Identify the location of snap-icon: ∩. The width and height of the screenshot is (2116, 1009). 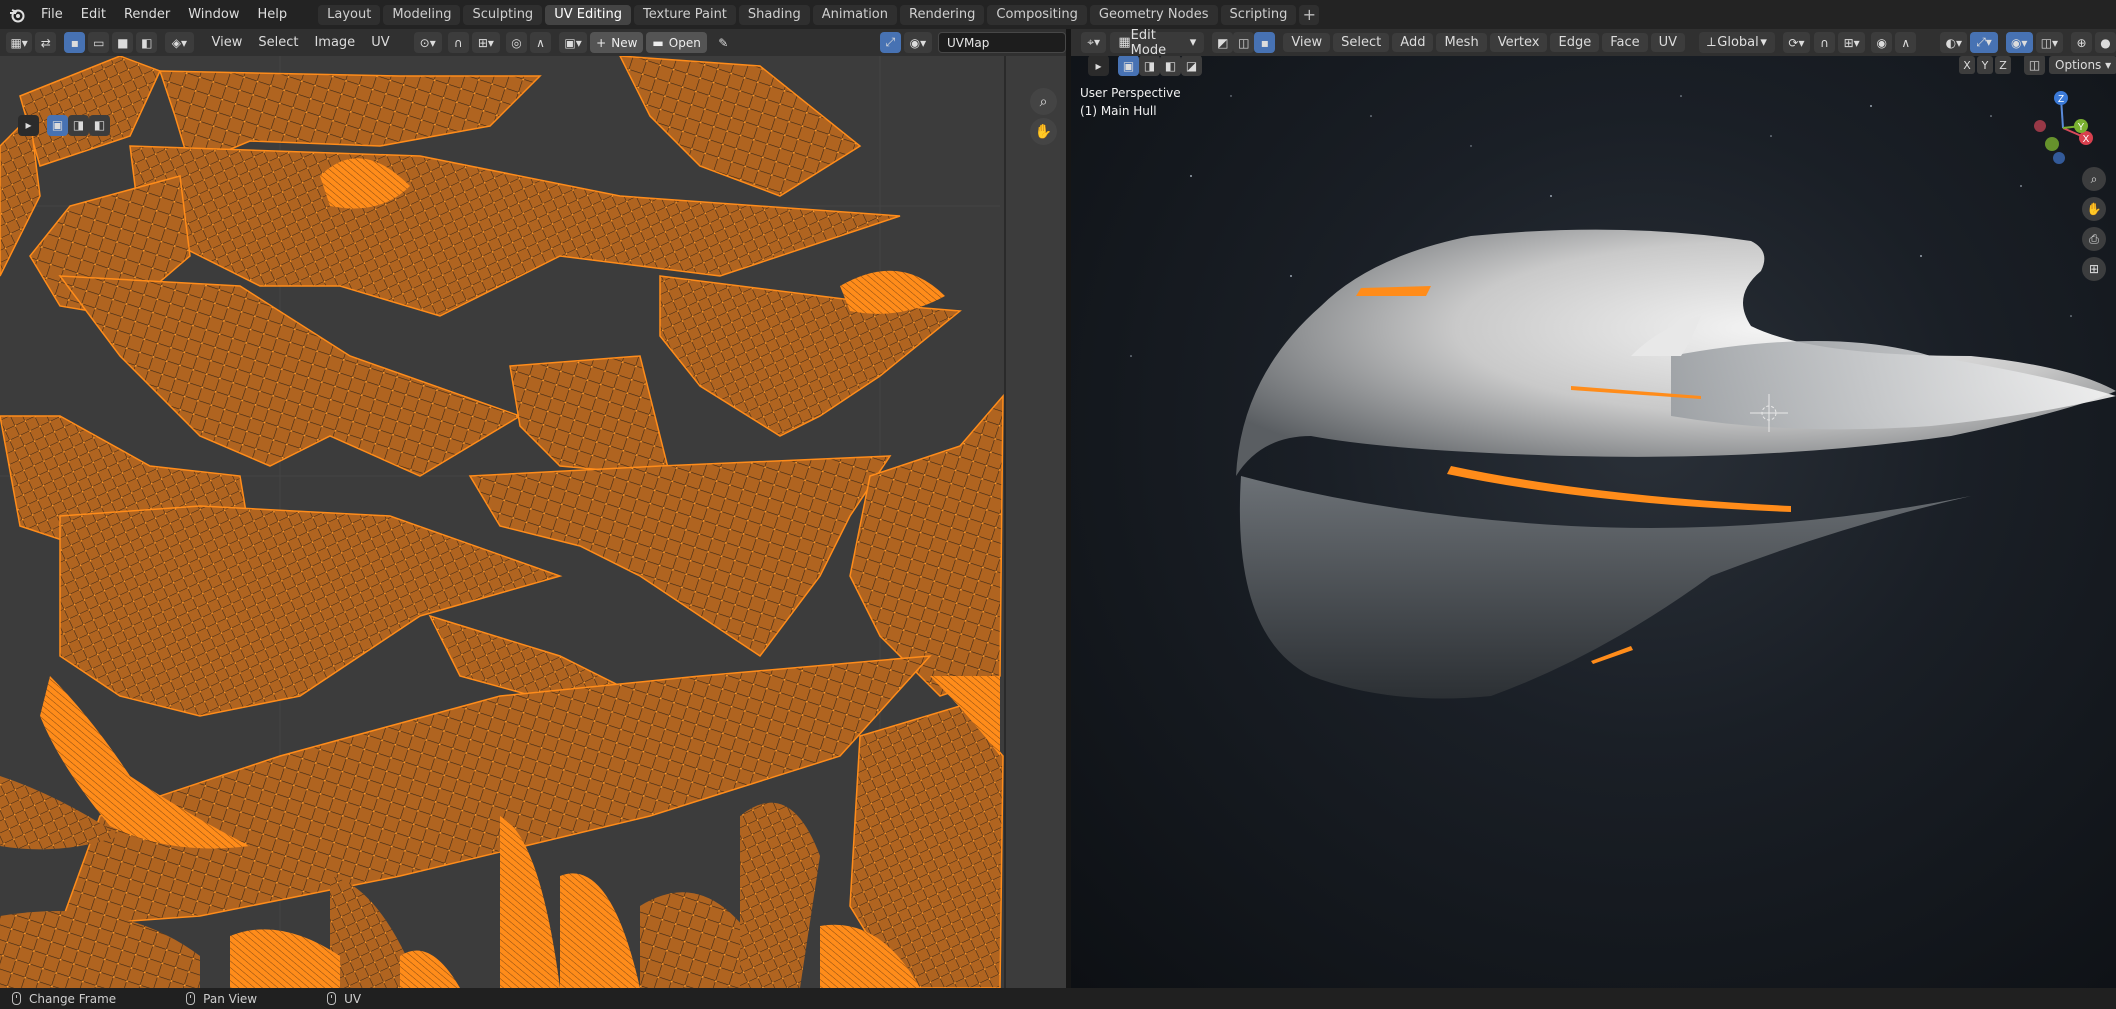
(458, 42).